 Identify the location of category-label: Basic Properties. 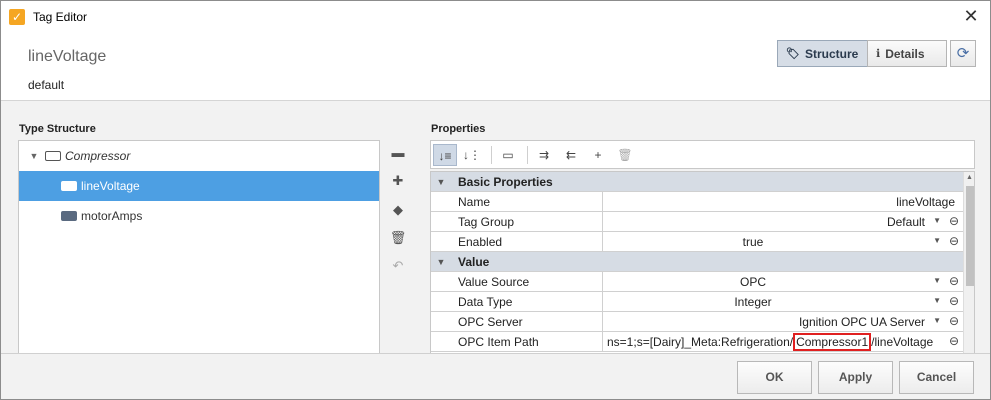
(505, 182).